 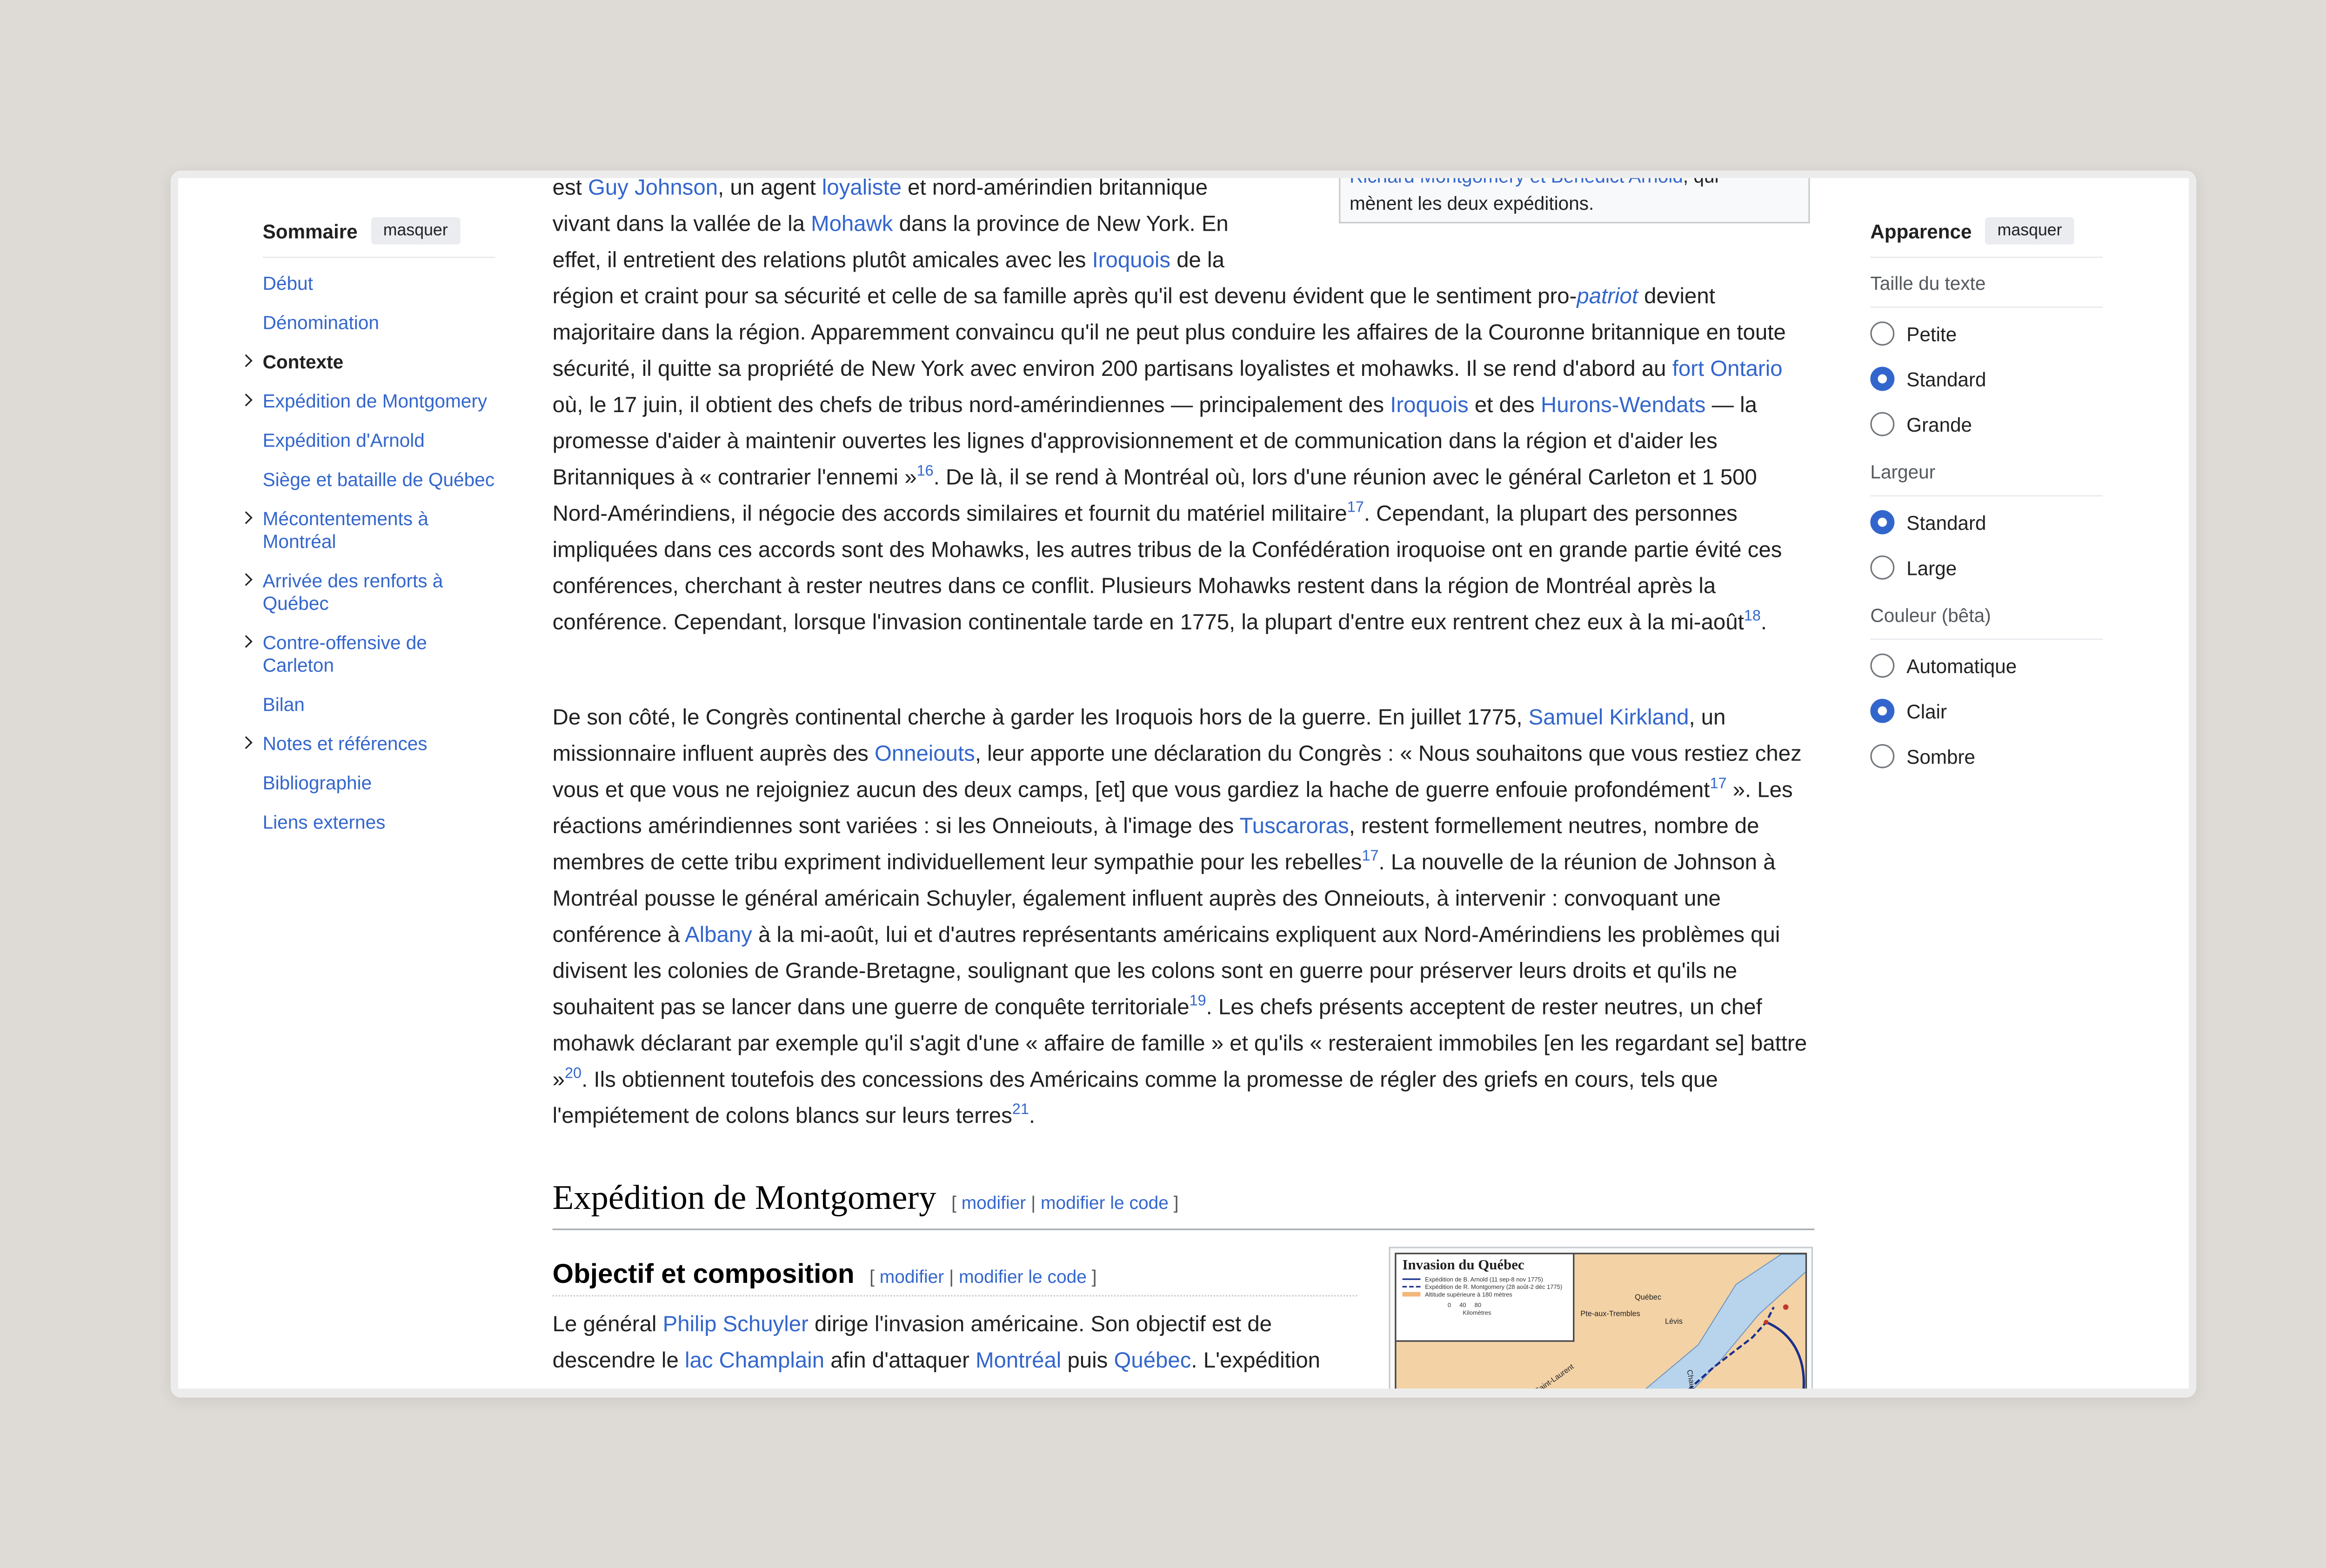 I want to click on toc-item: Contre-offensive de Carleton, so click(x=379, y=656).